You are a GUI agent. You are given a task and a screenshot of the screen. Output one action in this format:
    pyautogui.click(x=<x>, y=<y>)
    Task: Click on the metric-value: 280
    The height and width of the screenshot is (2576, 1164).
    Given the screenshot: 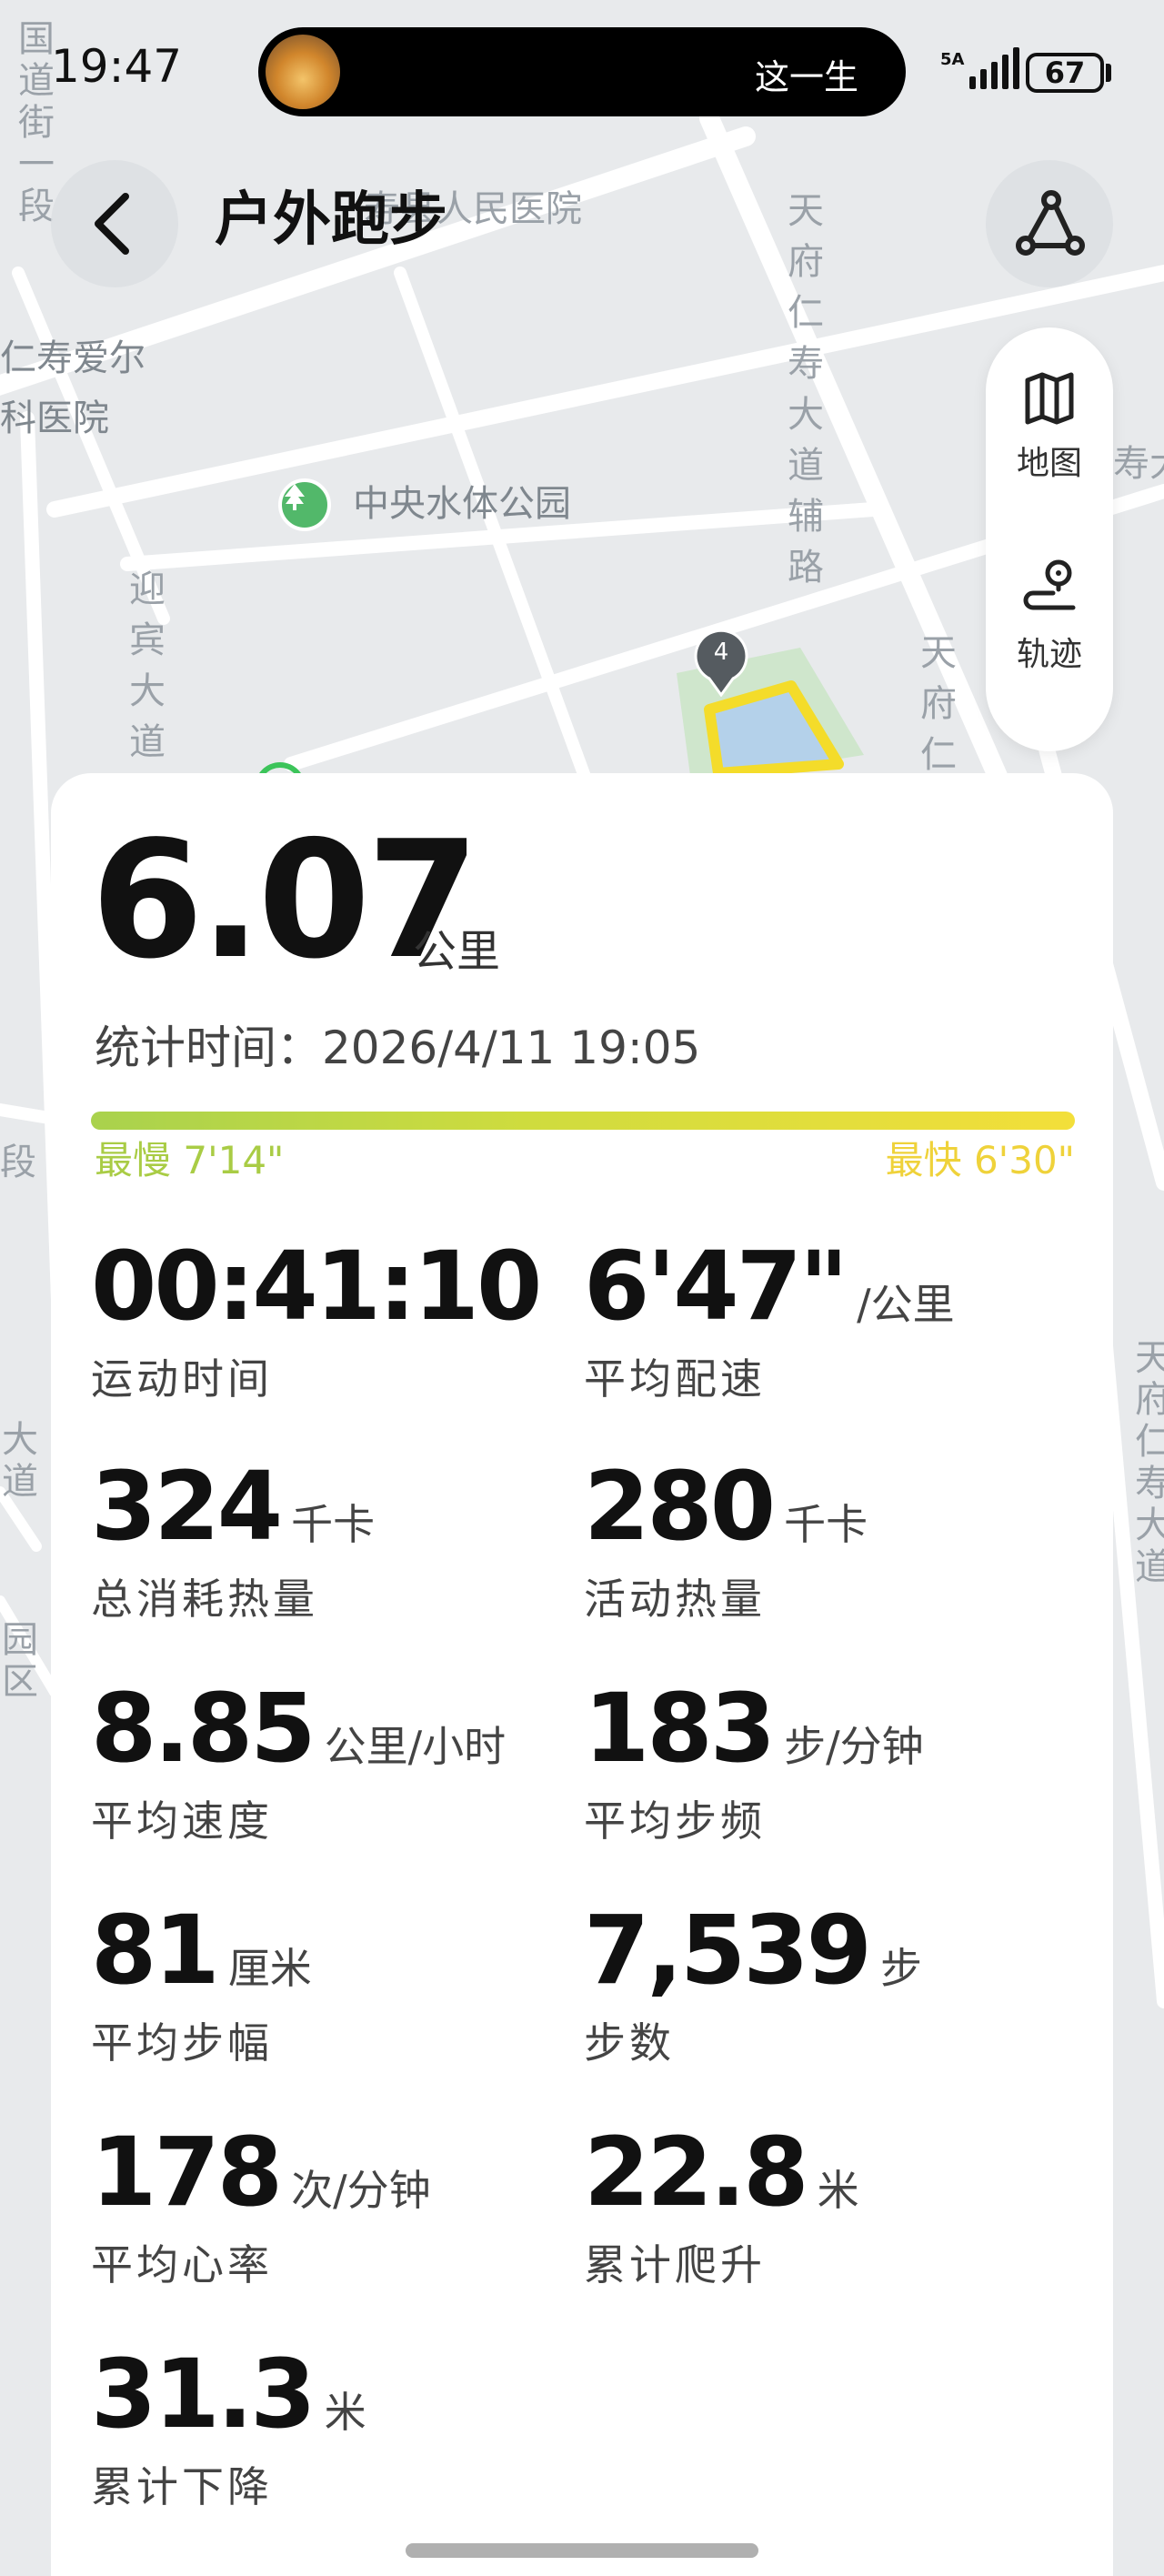 What is the action you would take?
    pyautogui.click(x=680, y=1506)
    